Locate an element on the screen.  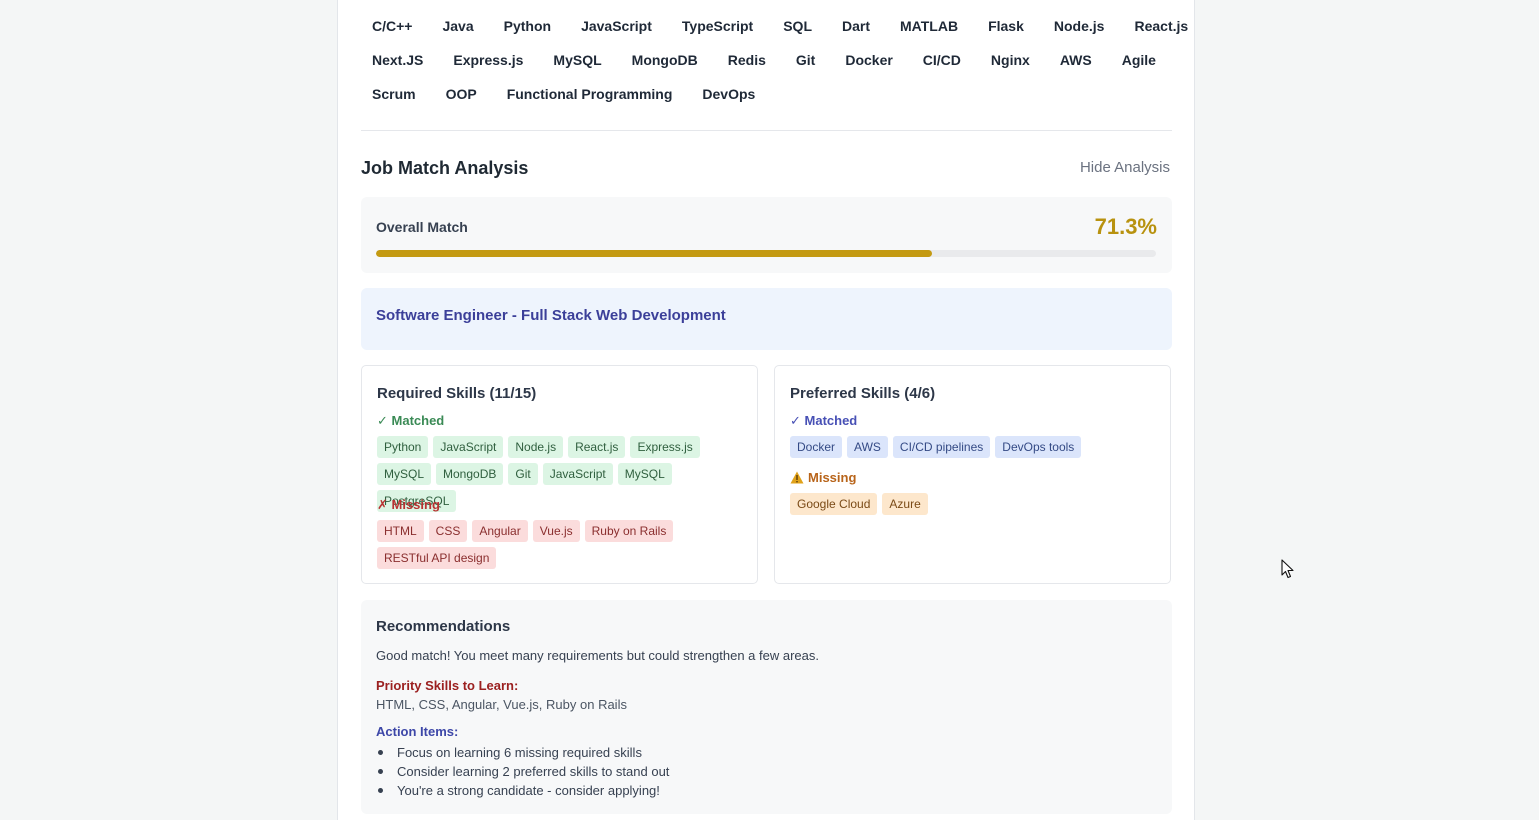
match-progress-bar is located at coordinates (766, 253).